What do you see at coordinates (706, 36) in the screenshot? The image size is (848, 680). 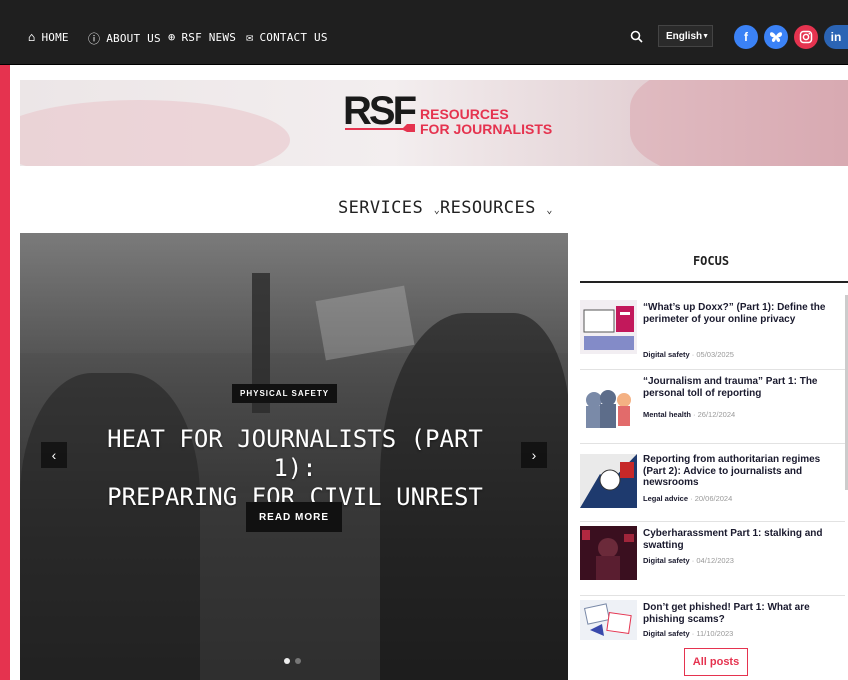 I see `chevron-down-icon: ▼` at bounding box center [706, 36].